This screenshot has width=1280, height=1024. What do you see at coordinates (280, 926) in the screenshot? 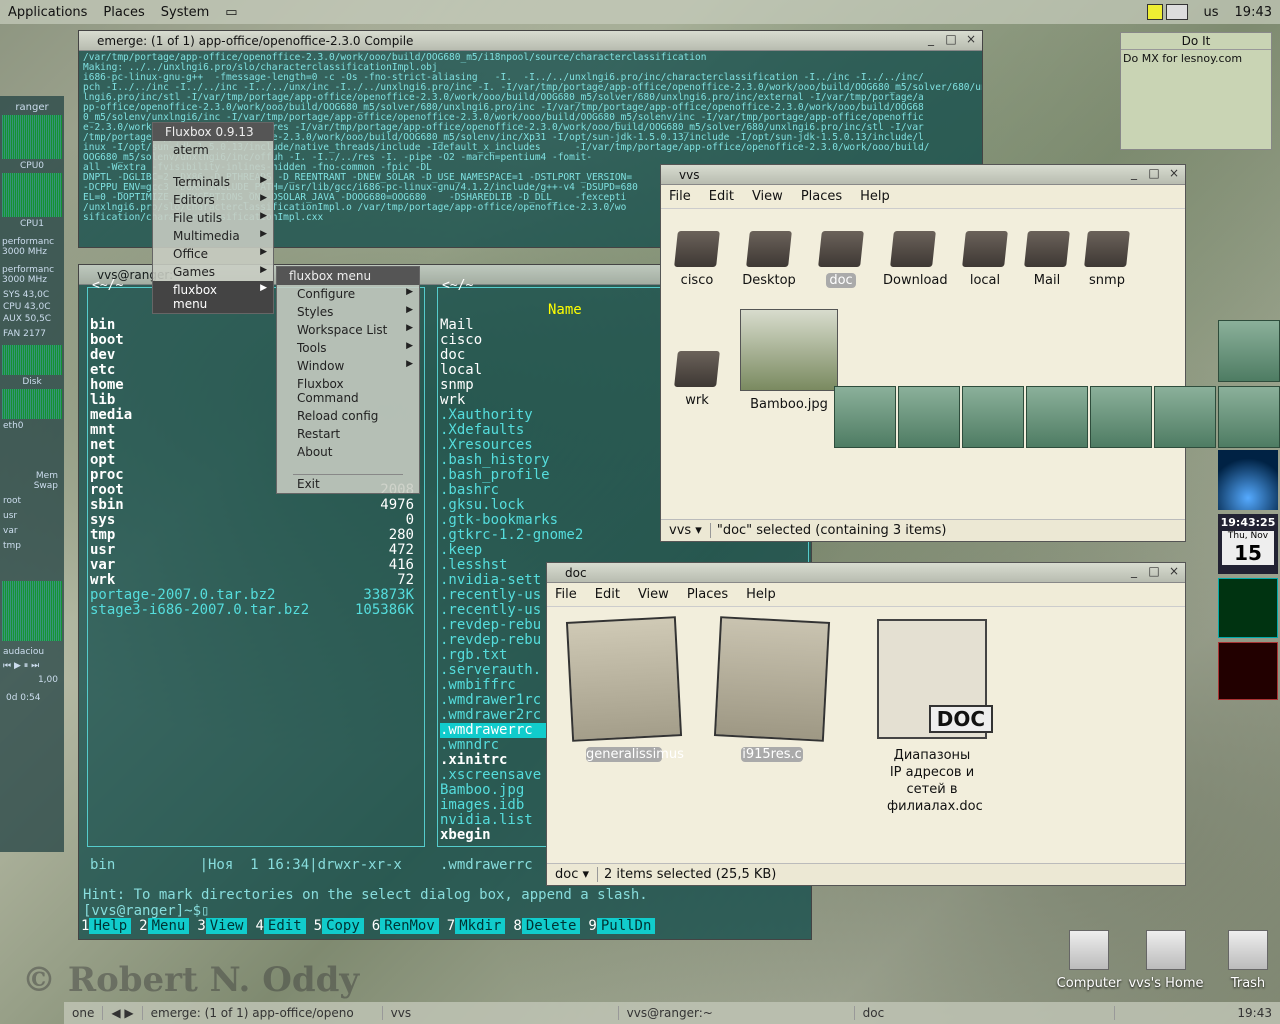
I see `function-key: 4 Edit` at bounding box center [280, 926].